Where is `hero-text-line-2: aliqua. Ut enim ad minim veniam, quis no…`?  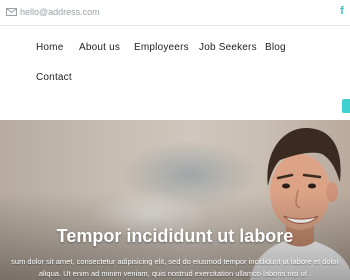 hero-text-line-2: aliqua. Ut enim ad minim veniam, quis no… is located at coordinates (175, 273).